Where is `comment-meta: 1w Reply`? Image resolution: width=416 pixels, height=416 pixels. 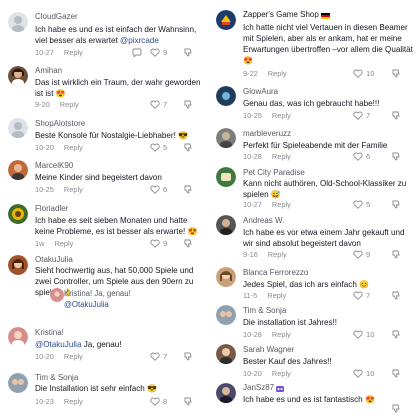 comment-meta: 1w Reply is located at coordinates (54, 243).